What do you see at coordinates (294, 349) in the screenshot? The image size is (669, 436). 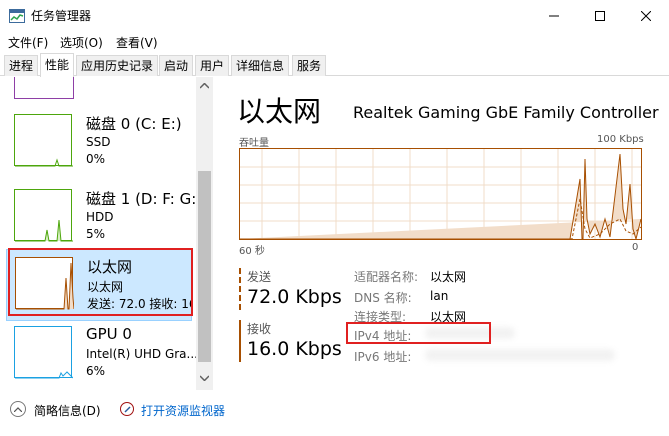 I see `receive-value: 16.0 Kbps` at bounding box center [294, 349].